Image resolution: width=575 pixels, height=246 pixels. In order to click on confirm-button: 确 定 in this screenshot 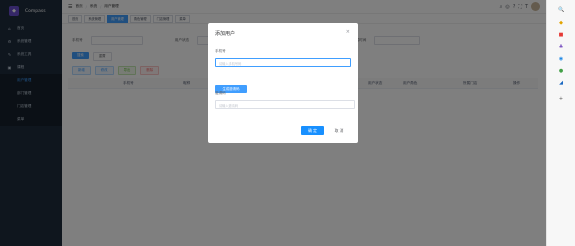, I will do `click(312, 130)`.